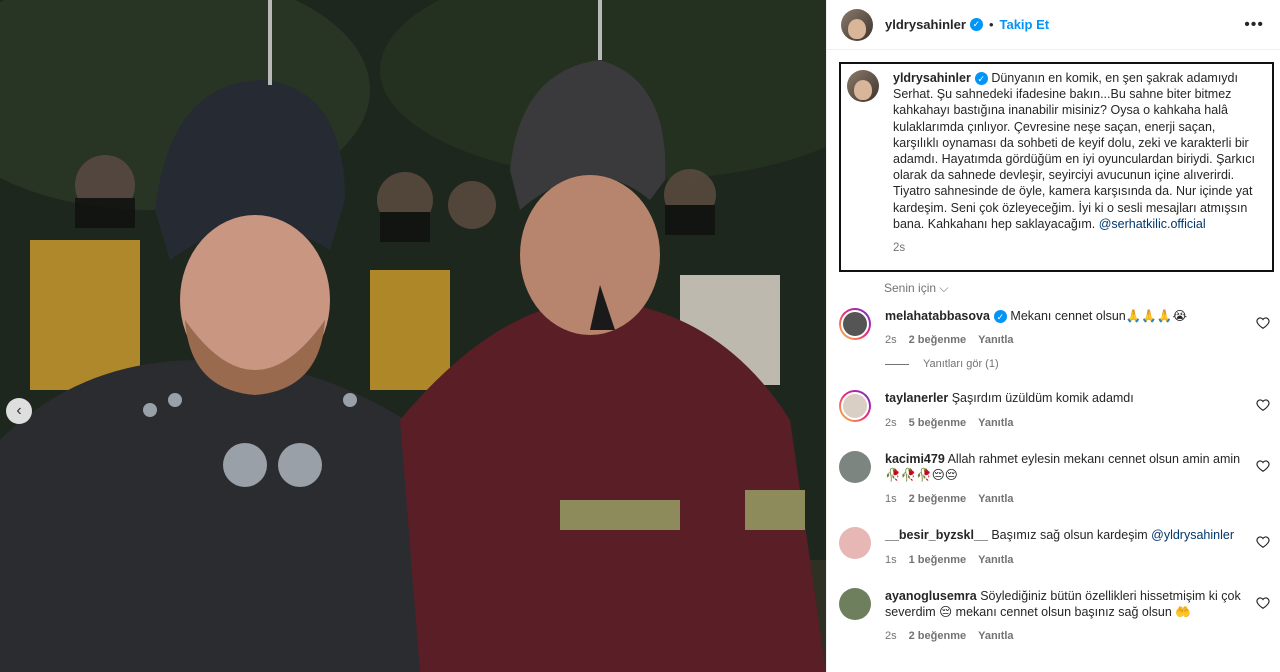 This screenshot has height=672, width=1280. I want to click on for-you-label: Senin için ⌵, so click(1082, 288).